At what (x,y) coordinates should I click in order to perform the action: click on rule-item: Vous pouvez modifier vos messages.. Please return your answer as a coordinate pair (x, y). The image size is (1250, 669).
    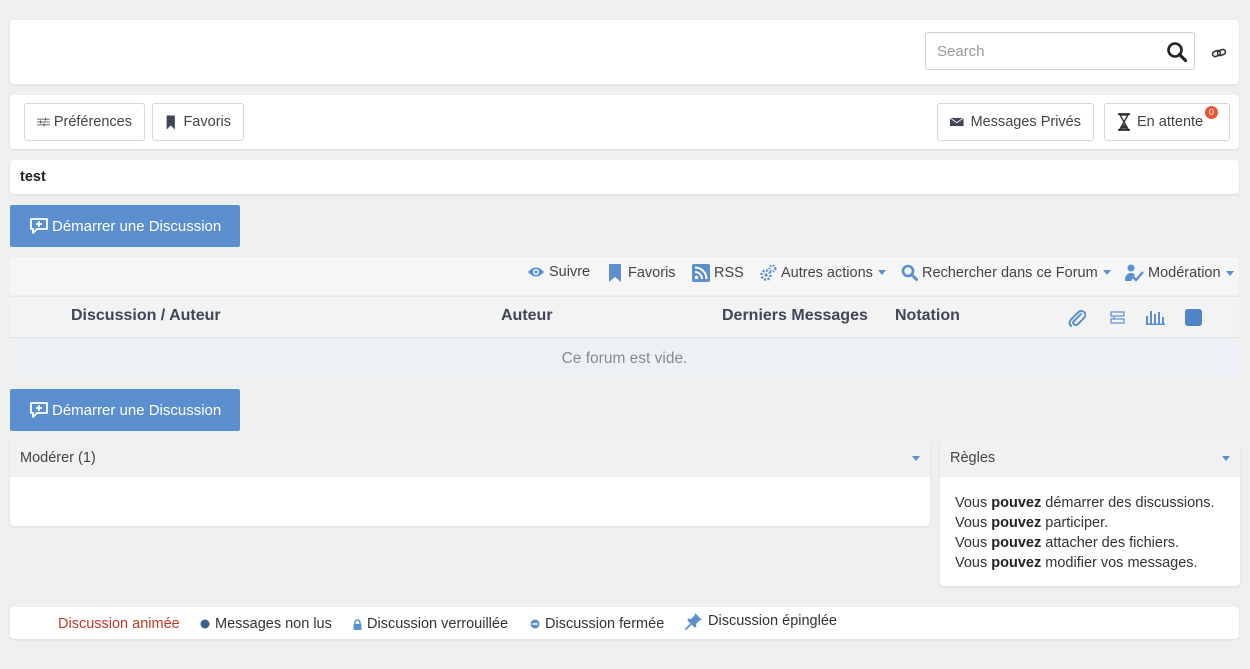
    Looking at the image, I should click on (1076, 563).